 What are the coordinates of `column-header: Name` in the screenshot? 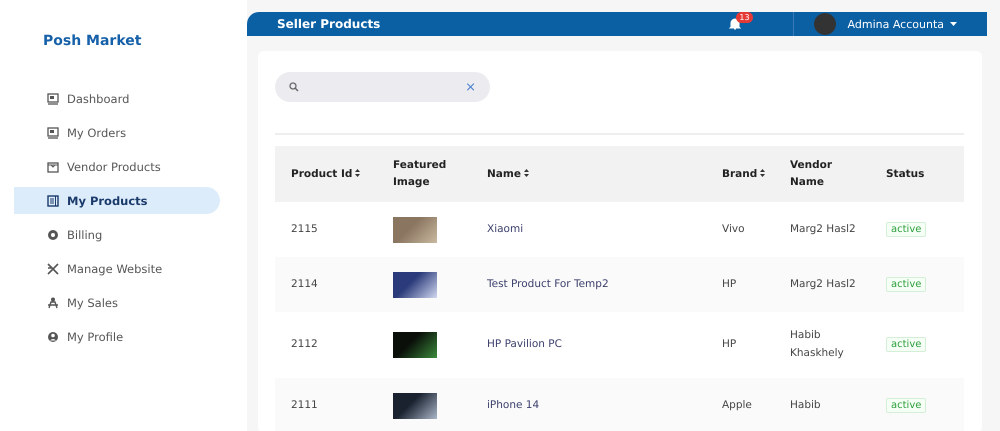 It's located at (588, 174).